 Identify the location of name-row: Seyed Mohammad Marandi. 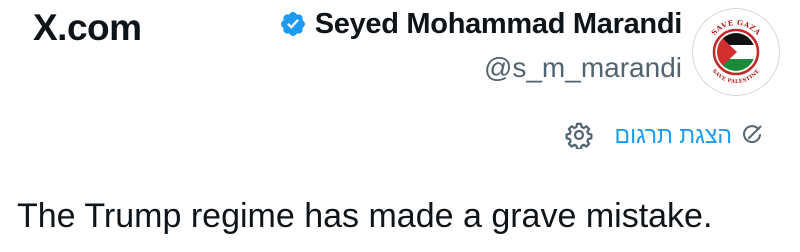
(480, 24).